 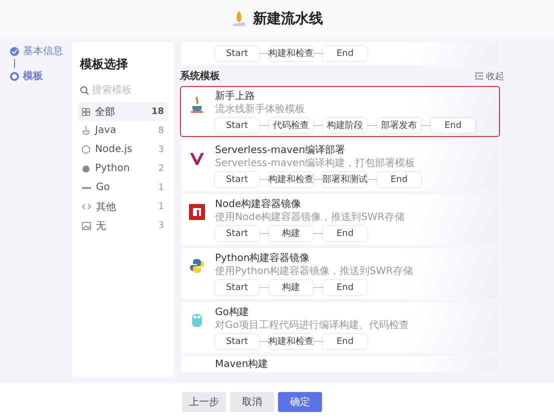 What do you see at coordinates (314, 271) in the screenshot?
I see `template-description: 使用Python构建容器镜像，推送到SWR存储` at bounding box center [314, 271].